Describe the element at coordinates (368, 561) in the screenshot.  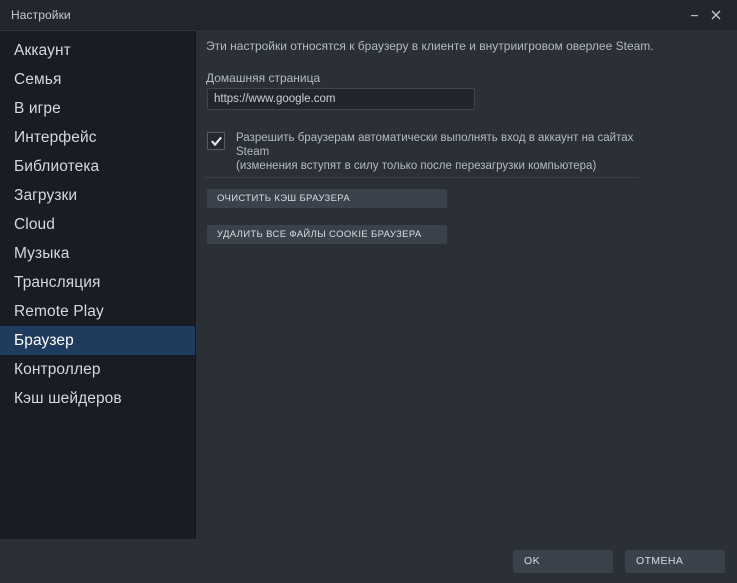
I see `dialog-footer: OK ОТМЕНА` at that location.